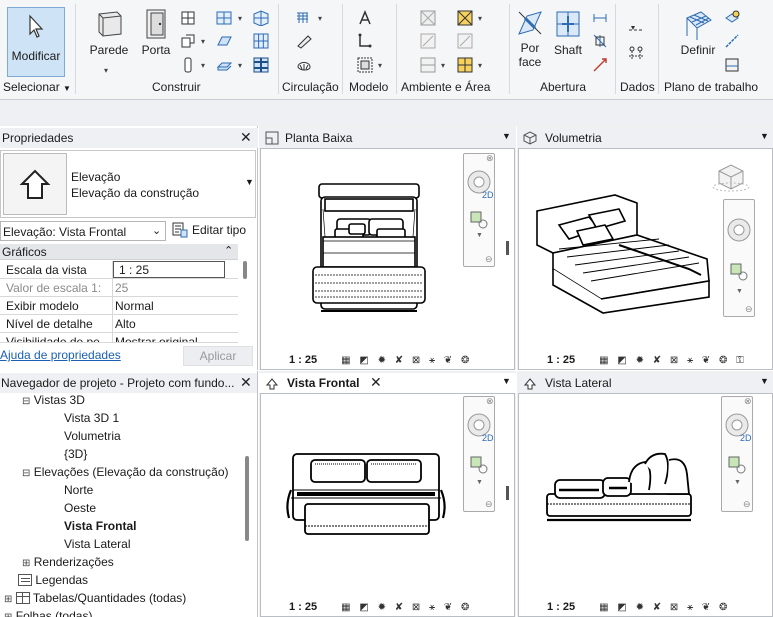 This screenshot has width=773, height=617. Describe the element at coordinates (600, 18) in the screenshot. I see `wall-opening-icon` at that location.